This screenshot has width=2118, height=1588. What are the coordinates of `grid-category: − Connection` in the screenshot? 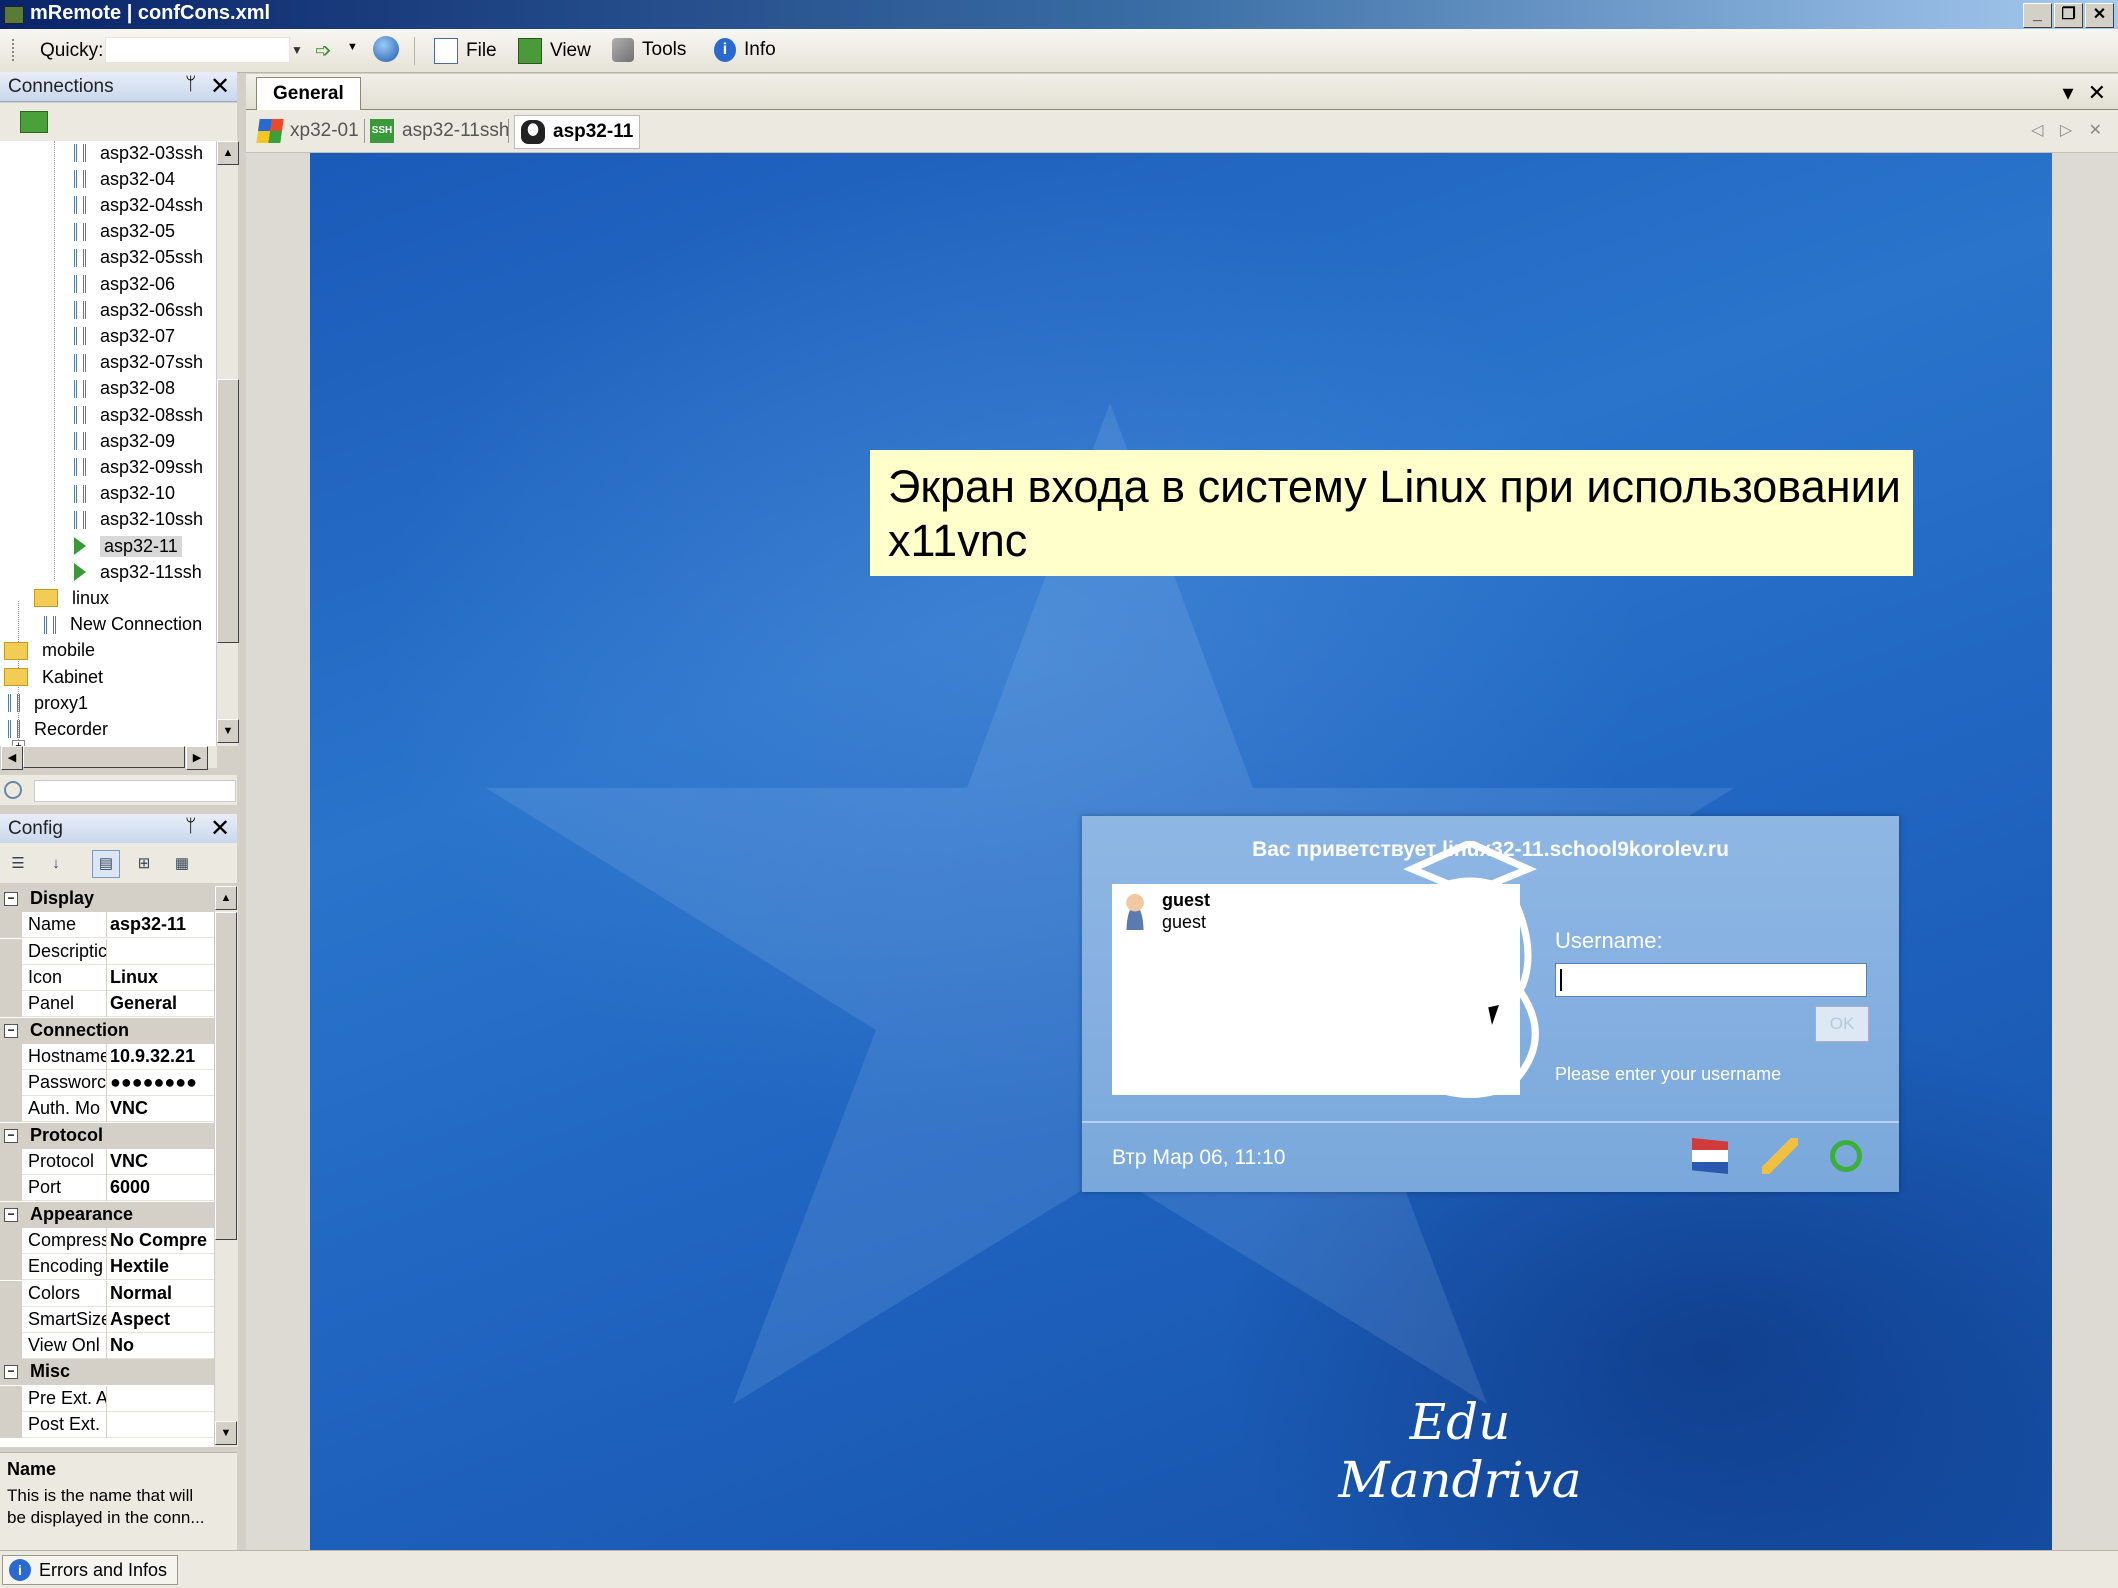 It's located at (107, 1030).